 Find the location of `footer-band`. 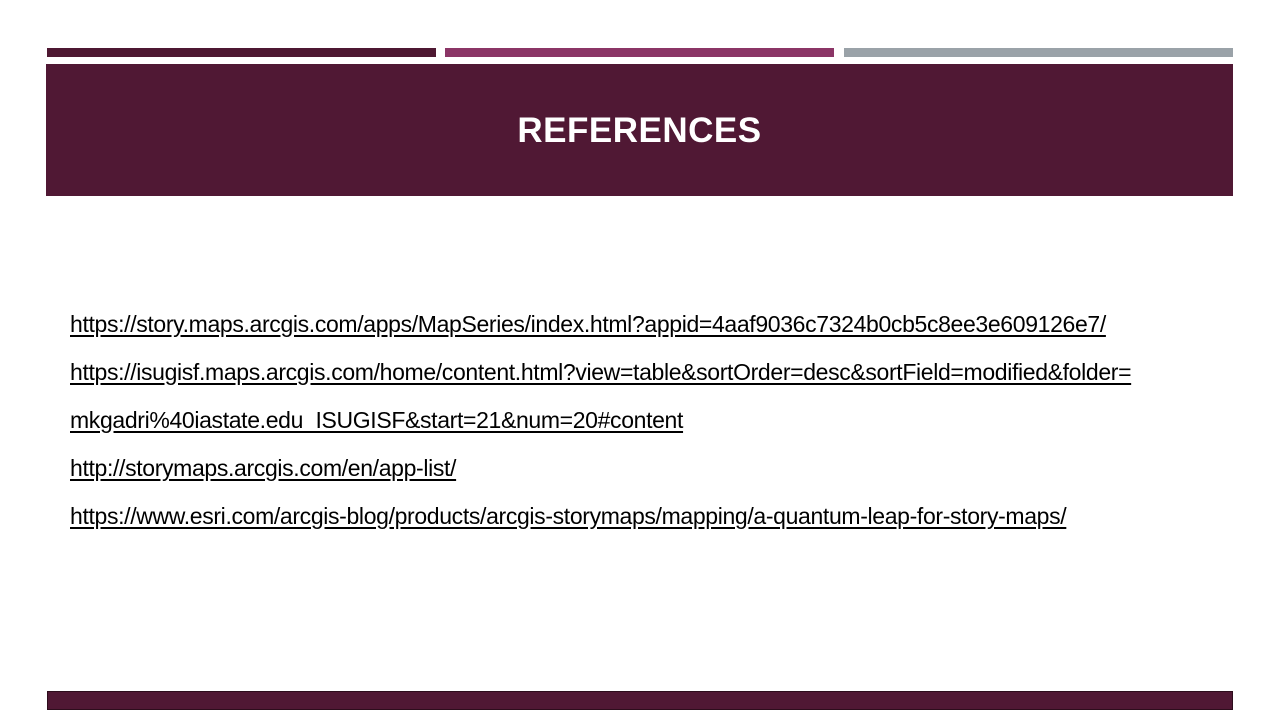

footer-band is located at coordinates (640, 700).